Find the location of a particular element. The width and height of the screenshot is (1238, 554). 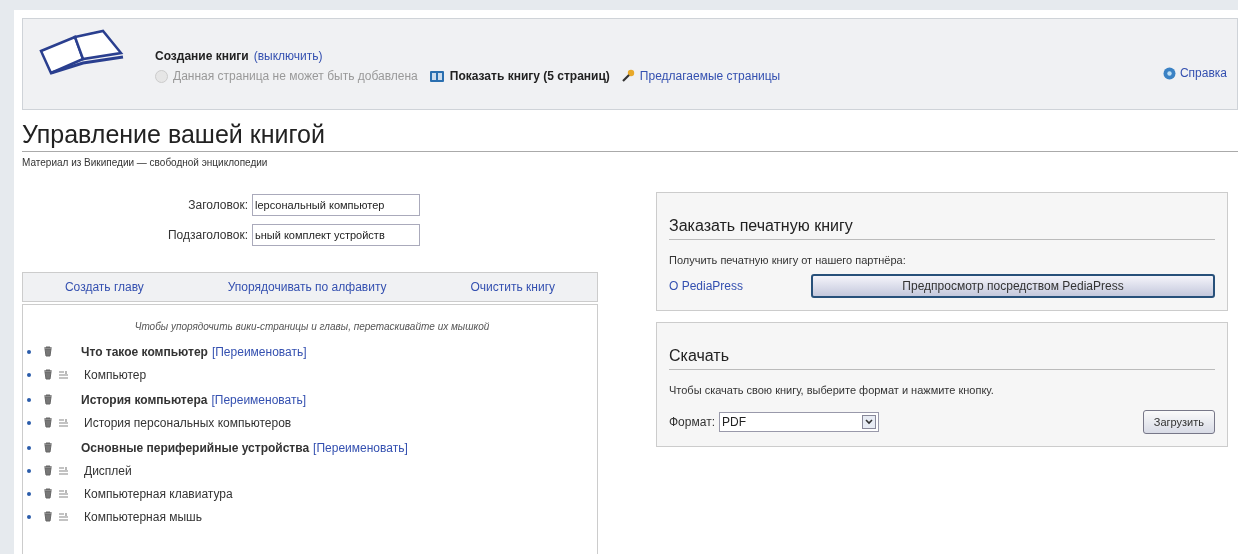

download-button: Загрузить is located at coordinates (1178, 422).